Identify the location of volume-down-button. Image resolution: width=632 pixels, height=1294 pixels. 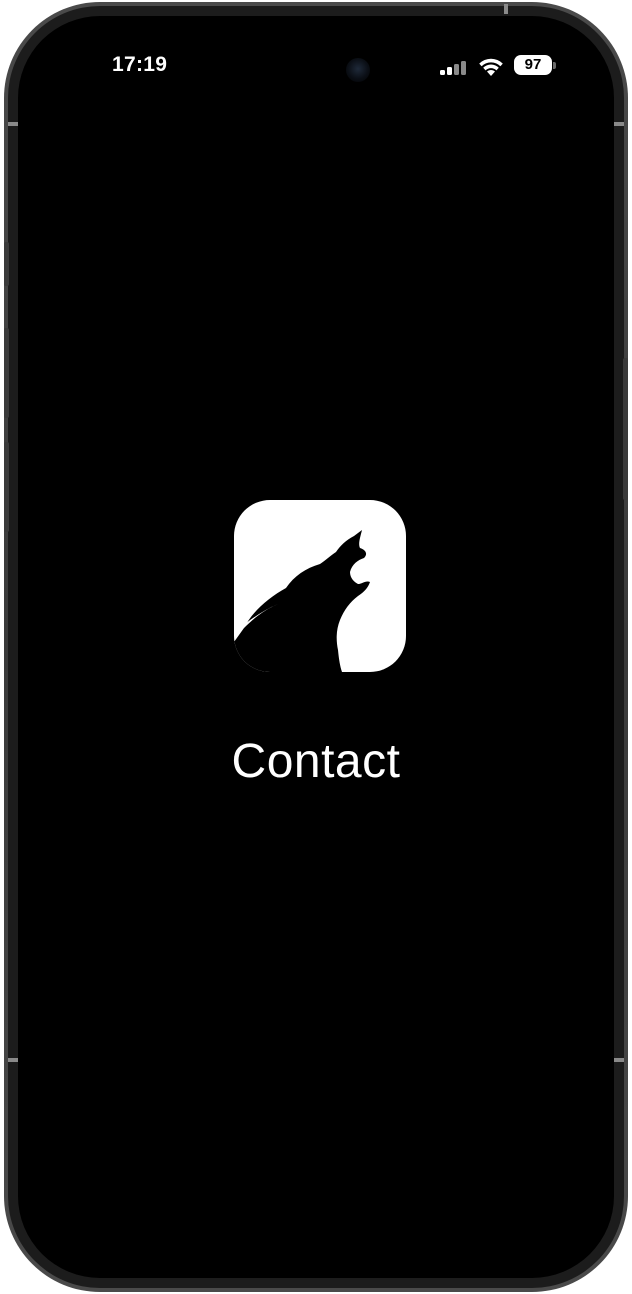
(6, 487).